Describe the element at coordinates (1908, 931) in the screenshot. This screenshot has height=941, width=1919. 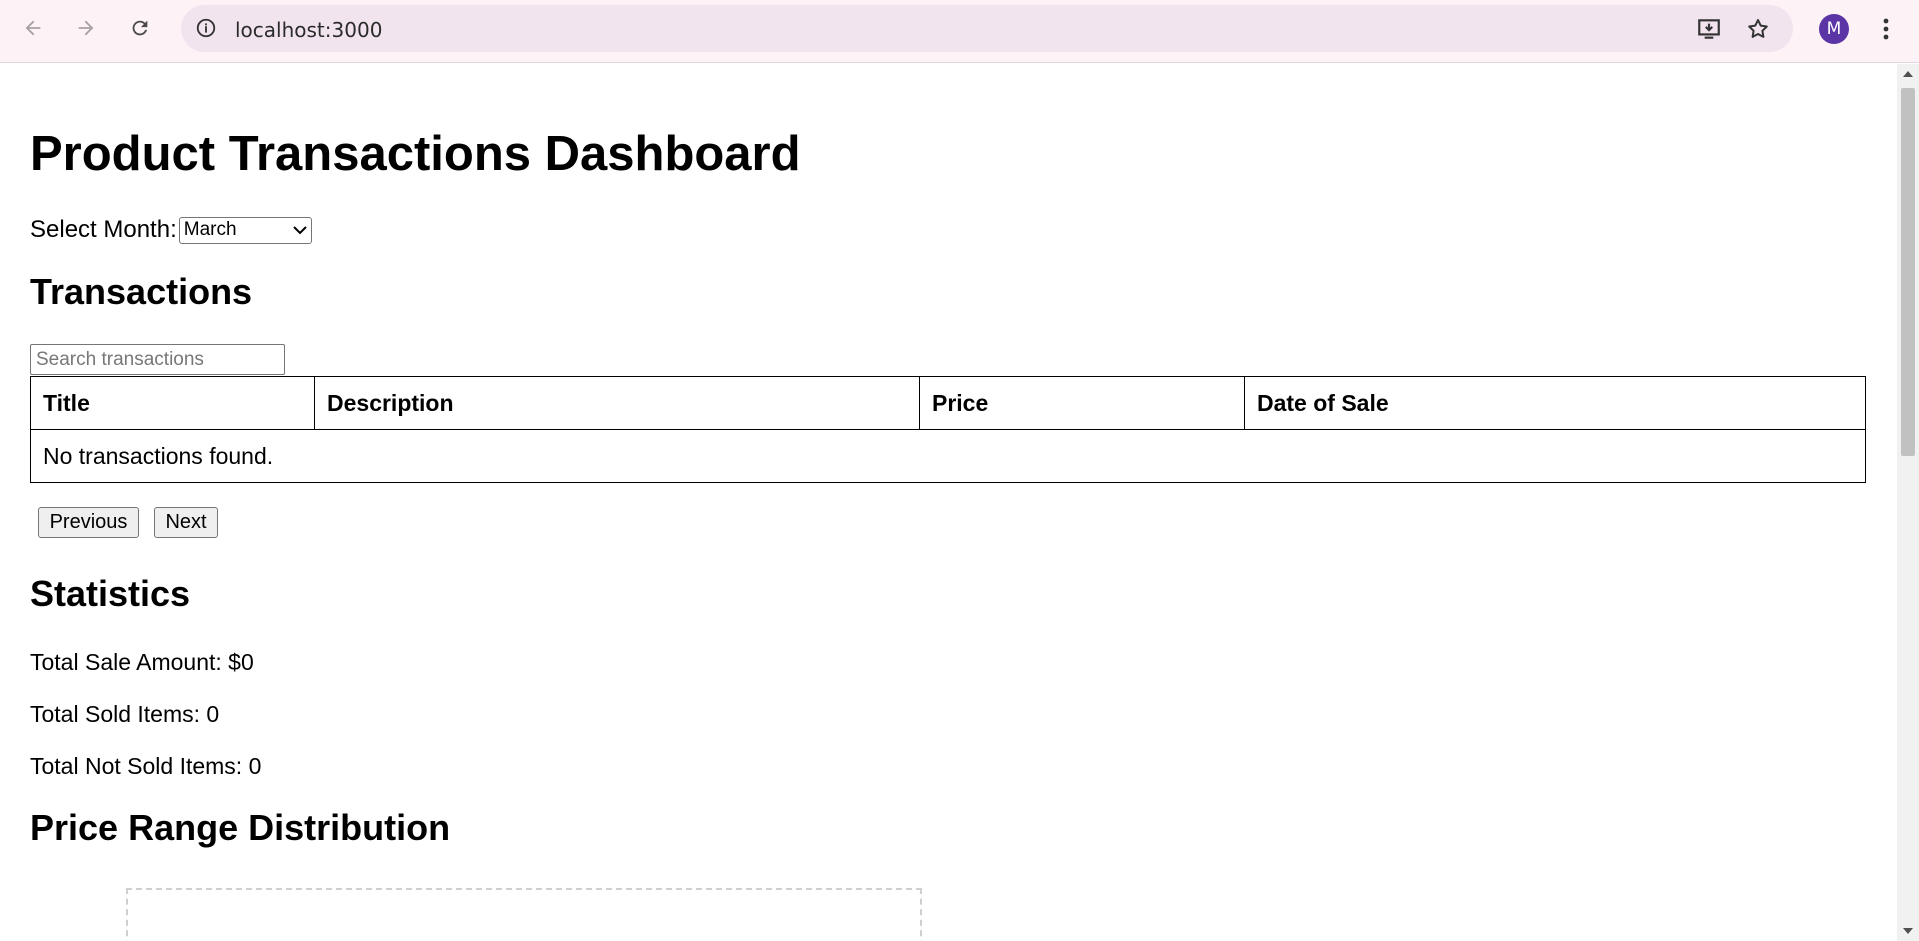
I see `scroll-down-arrow-icon` at that location.